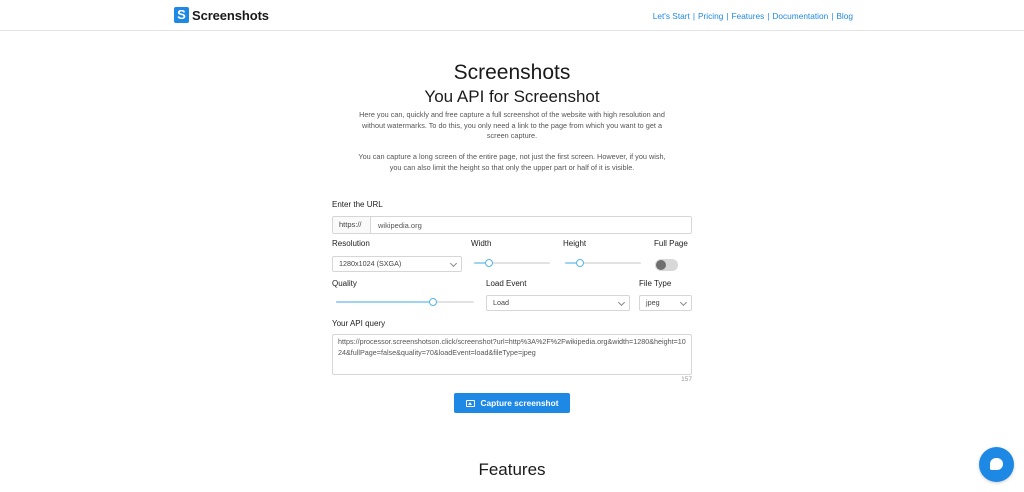 The width and height of the screenshot is (1024, 492). I want to click on width-label: Width, so click(481, 243).